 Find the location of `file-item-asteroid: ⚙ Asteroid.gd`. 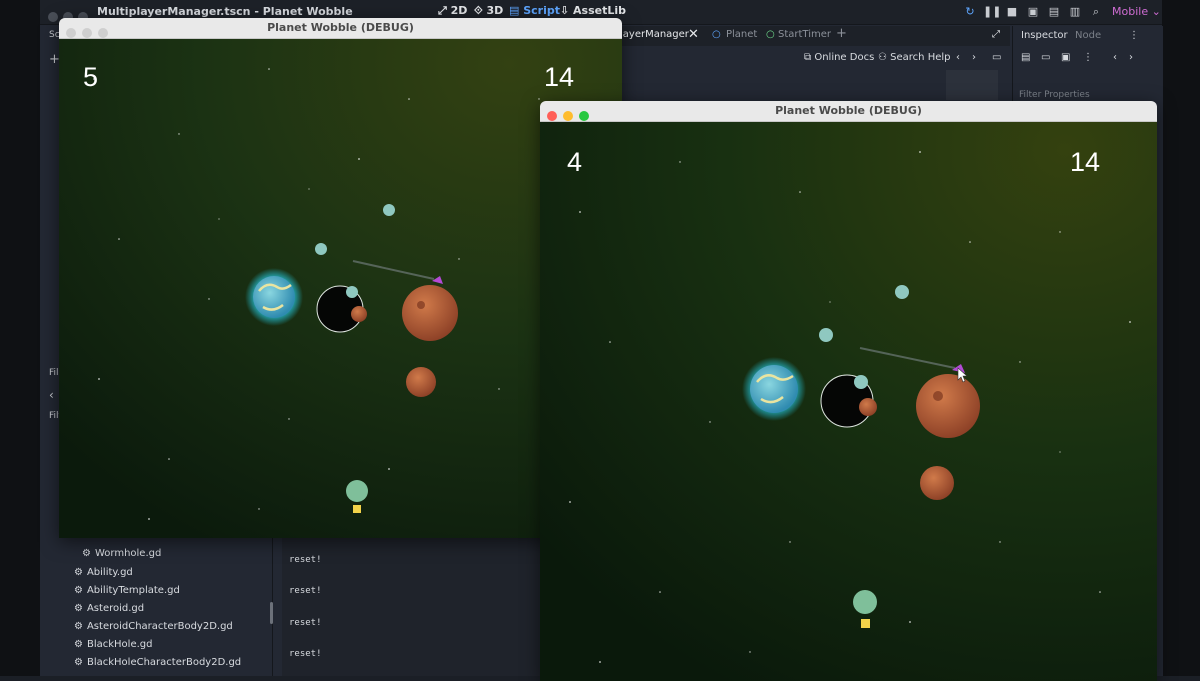

file-item-asteroid: ⚙ Asteroid.gd is located at coordinates (109, 608).